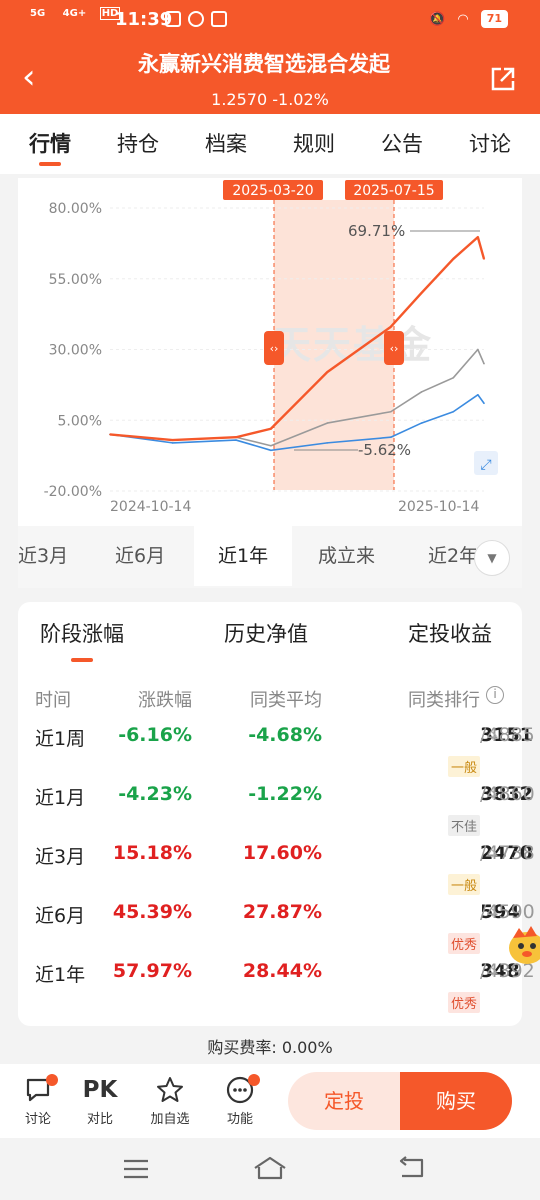 This screenshot has width=540, height=1200. Describe the element at coordinates (82, 640) in the screenshot. I see `subtab-period-return: 阶段涨幅` at that location.